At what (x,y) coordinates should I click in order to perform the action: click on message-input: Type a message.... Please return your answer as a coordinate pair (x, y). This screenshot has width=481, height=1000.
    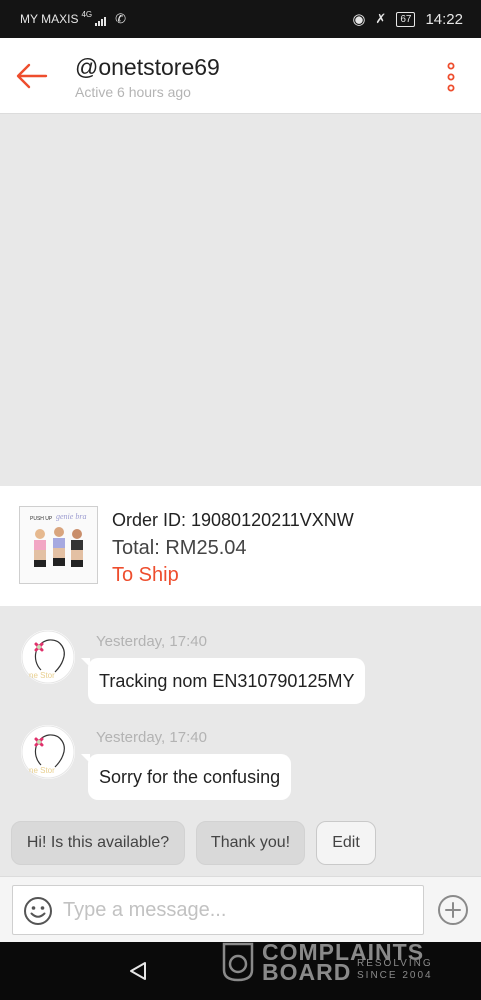
    Looking at the image, I should click on (218, 910).